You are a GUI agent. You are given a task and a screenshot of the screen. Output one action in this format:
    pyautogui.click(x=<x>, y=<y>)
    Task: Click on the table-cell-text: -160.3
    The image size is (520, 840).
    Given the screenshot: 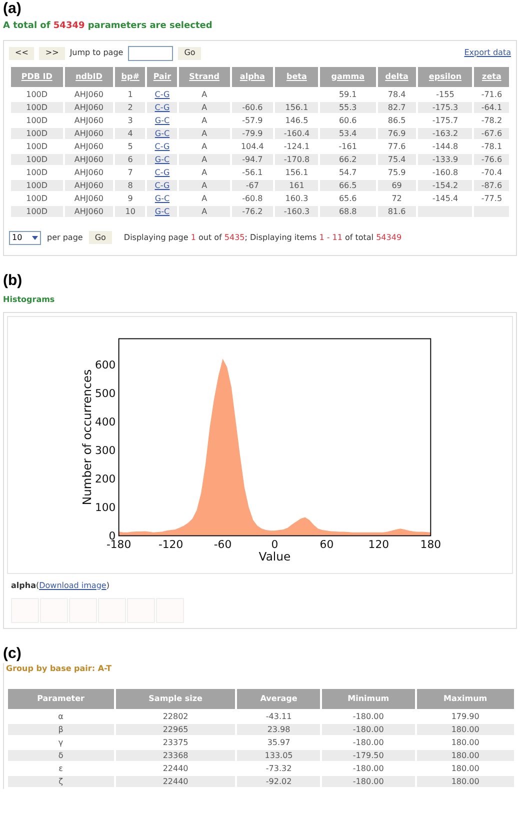 What is the action you would take?
    pyautogui.click(x=296, y=211)
    